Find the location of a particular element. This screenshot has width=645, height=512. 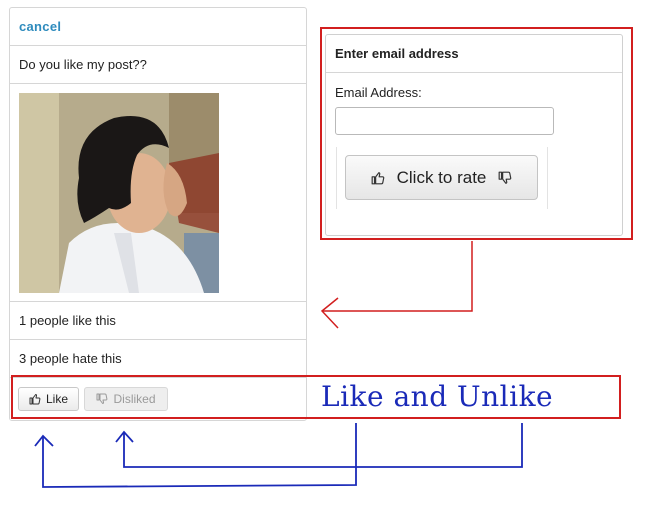

blue-arrow-like is located at coordinates (199, 455).